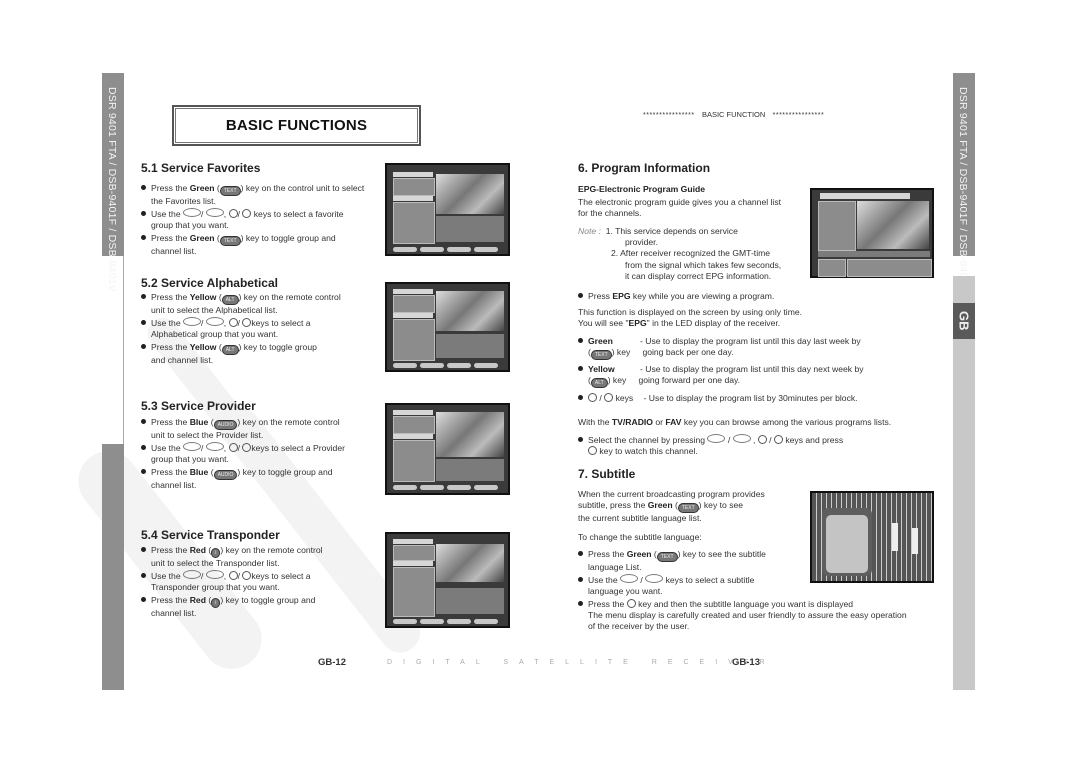  I want to click on page-title-box: BASIC FUNCTIONS, so click(296, 125).